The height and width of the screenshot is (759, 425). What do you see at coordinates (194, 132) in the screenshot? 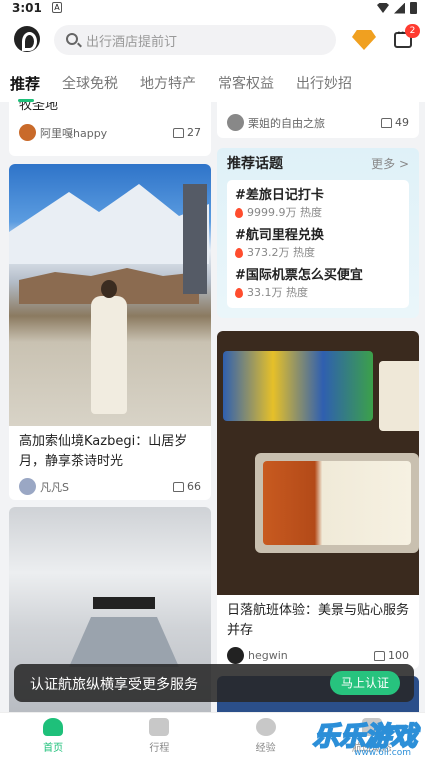
I see `like-number: 27` at bounding box center [194, 132].